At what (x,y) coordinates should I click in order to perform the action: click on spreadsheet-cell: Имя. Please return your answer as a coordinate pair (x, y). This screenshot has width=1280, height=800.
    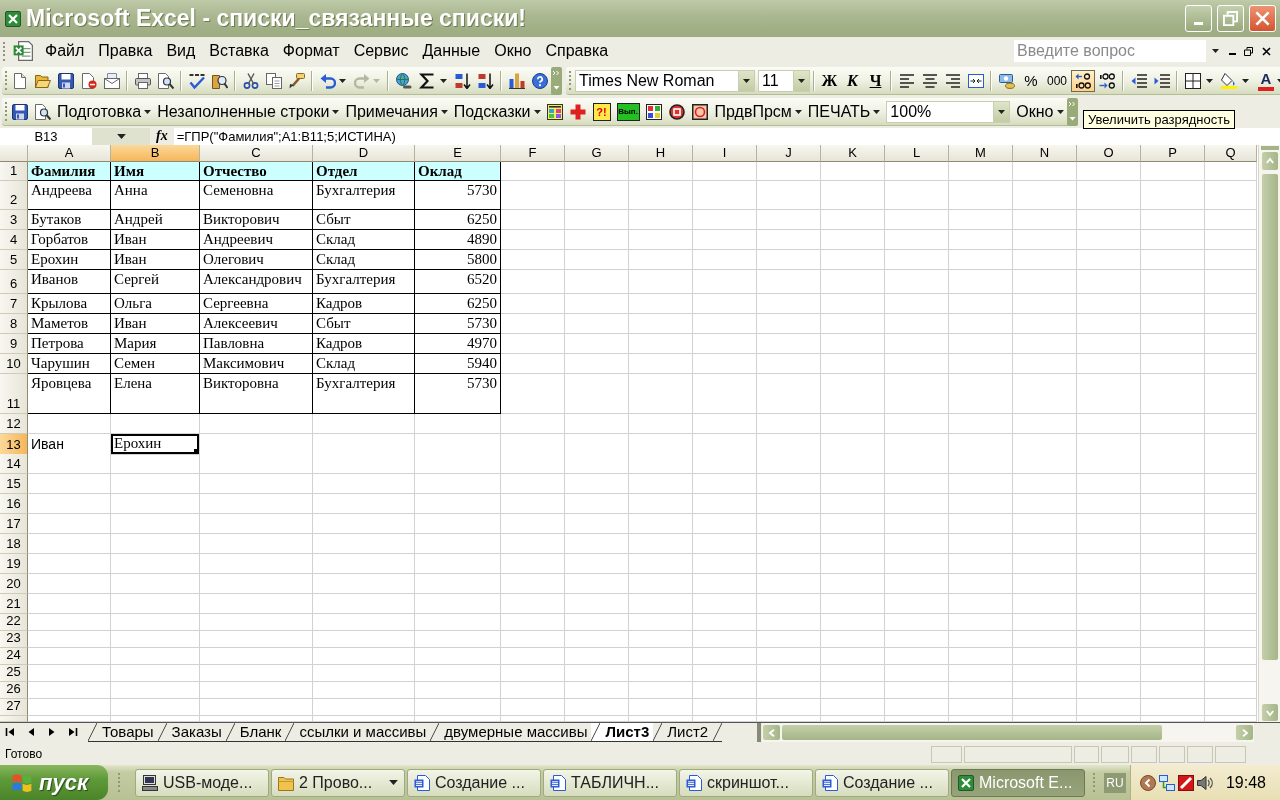
    Looking at the image, I should click on (155, 171).